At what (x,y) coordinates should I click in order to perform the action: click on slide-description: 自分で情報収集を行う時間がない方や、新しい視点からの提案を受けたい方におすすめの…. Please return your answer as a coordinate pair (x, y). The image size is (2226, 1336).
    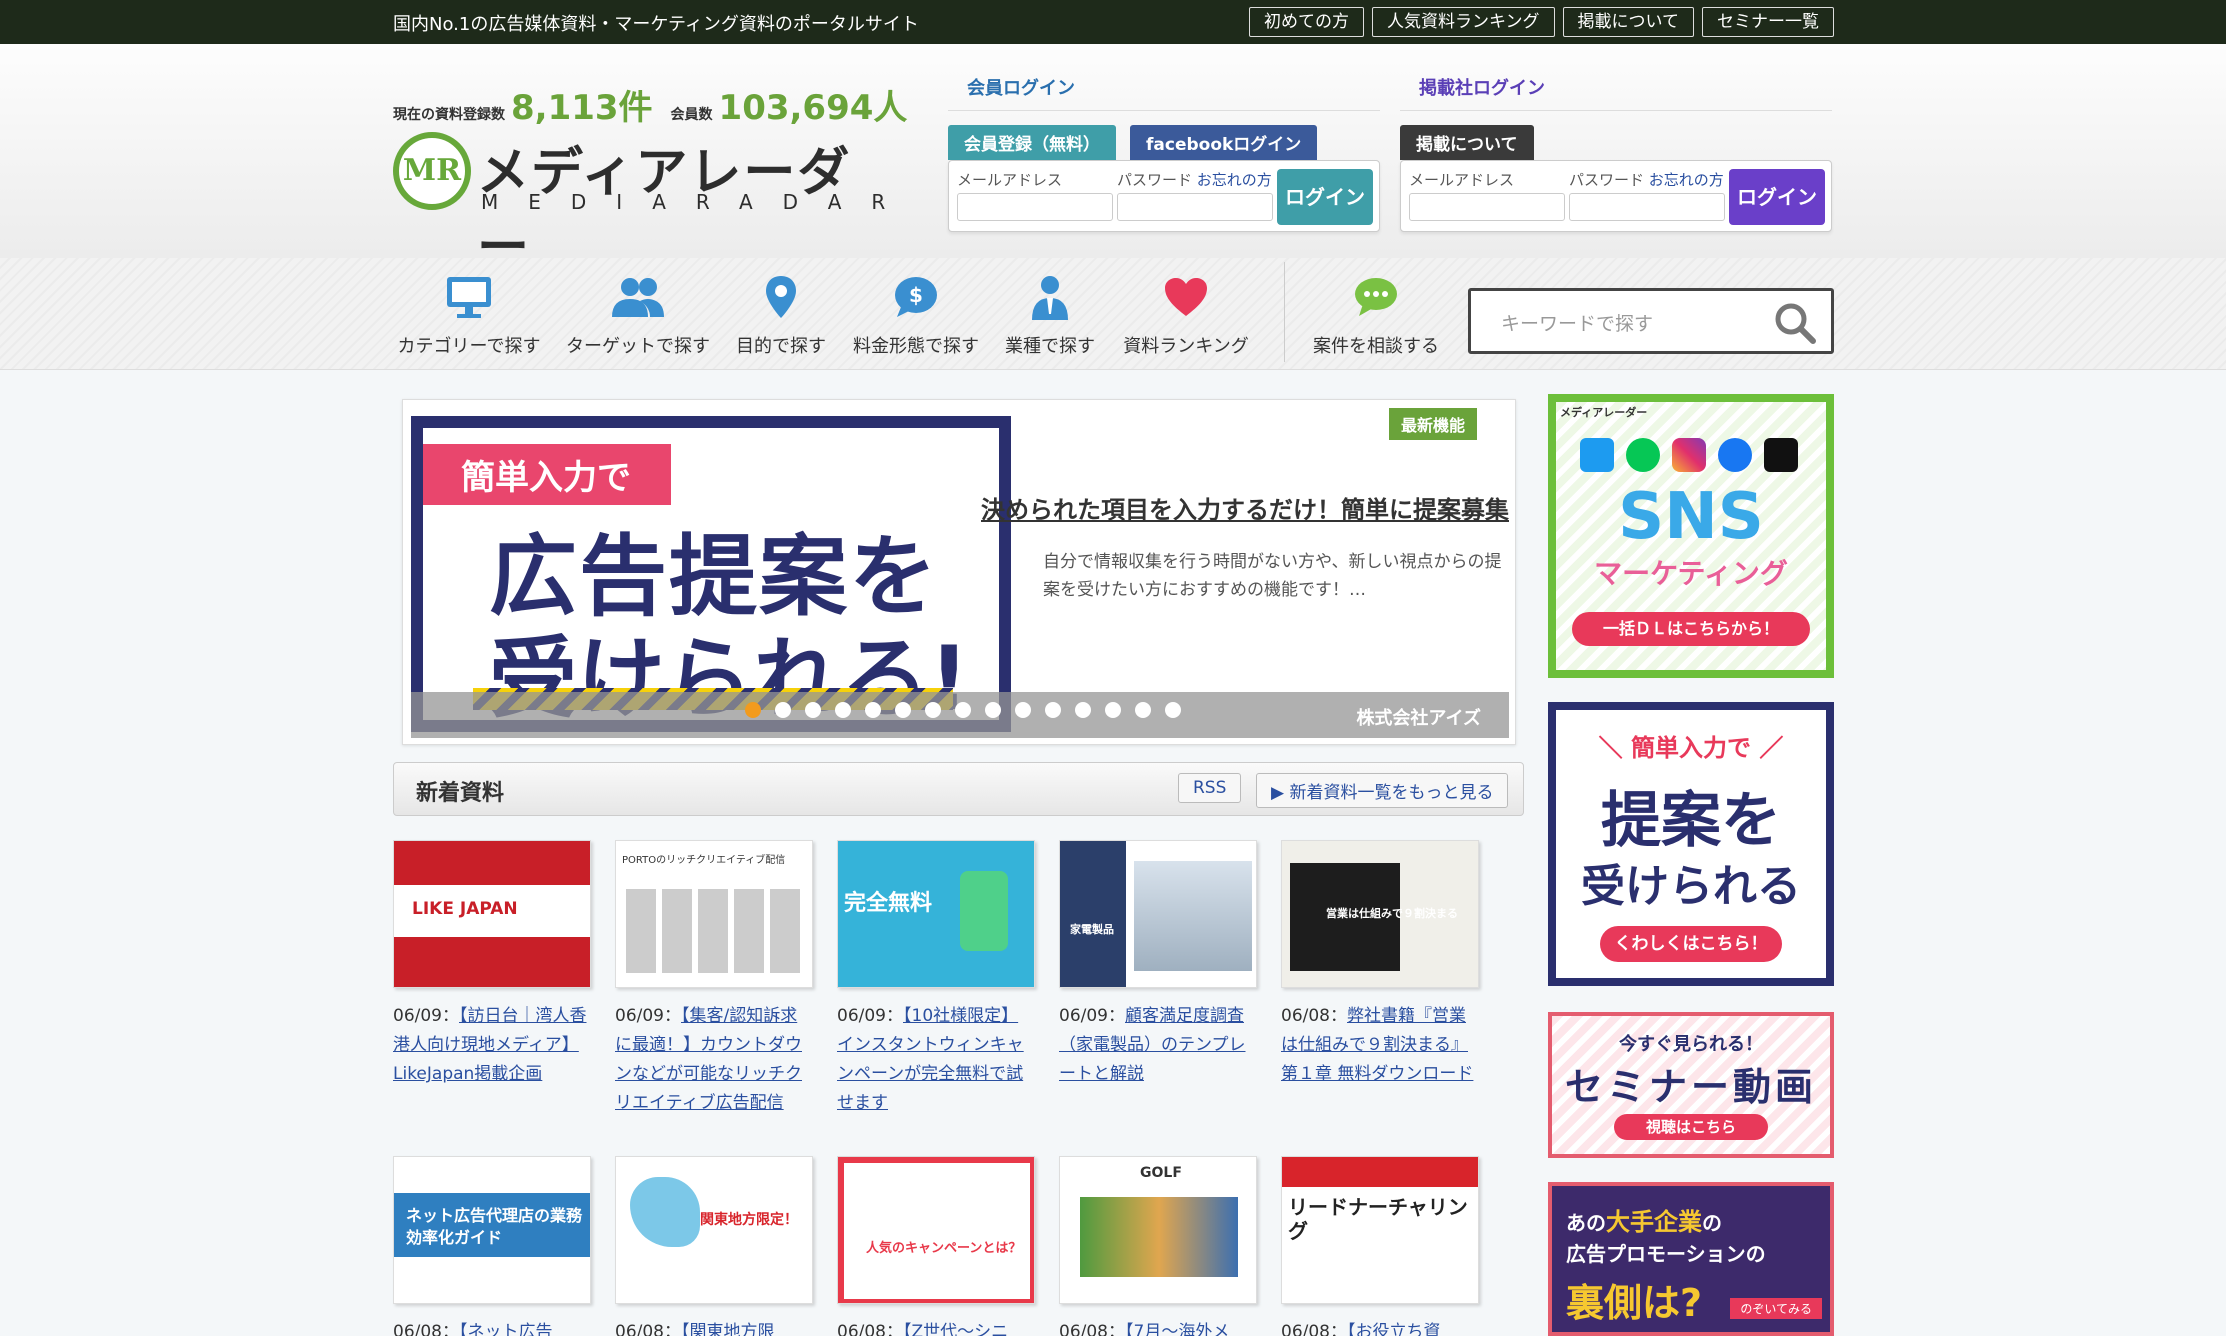
    Looking at the image, I should click on (1272, 576).